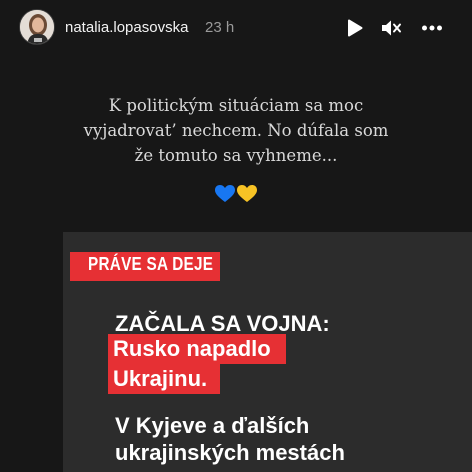 Image resolution: width=472 pixels, height=472 pixels. Describe the element at coordinates (236, 28) in the screenshot. I see `story-header: natalia.lopasovska 23 h` at that location.